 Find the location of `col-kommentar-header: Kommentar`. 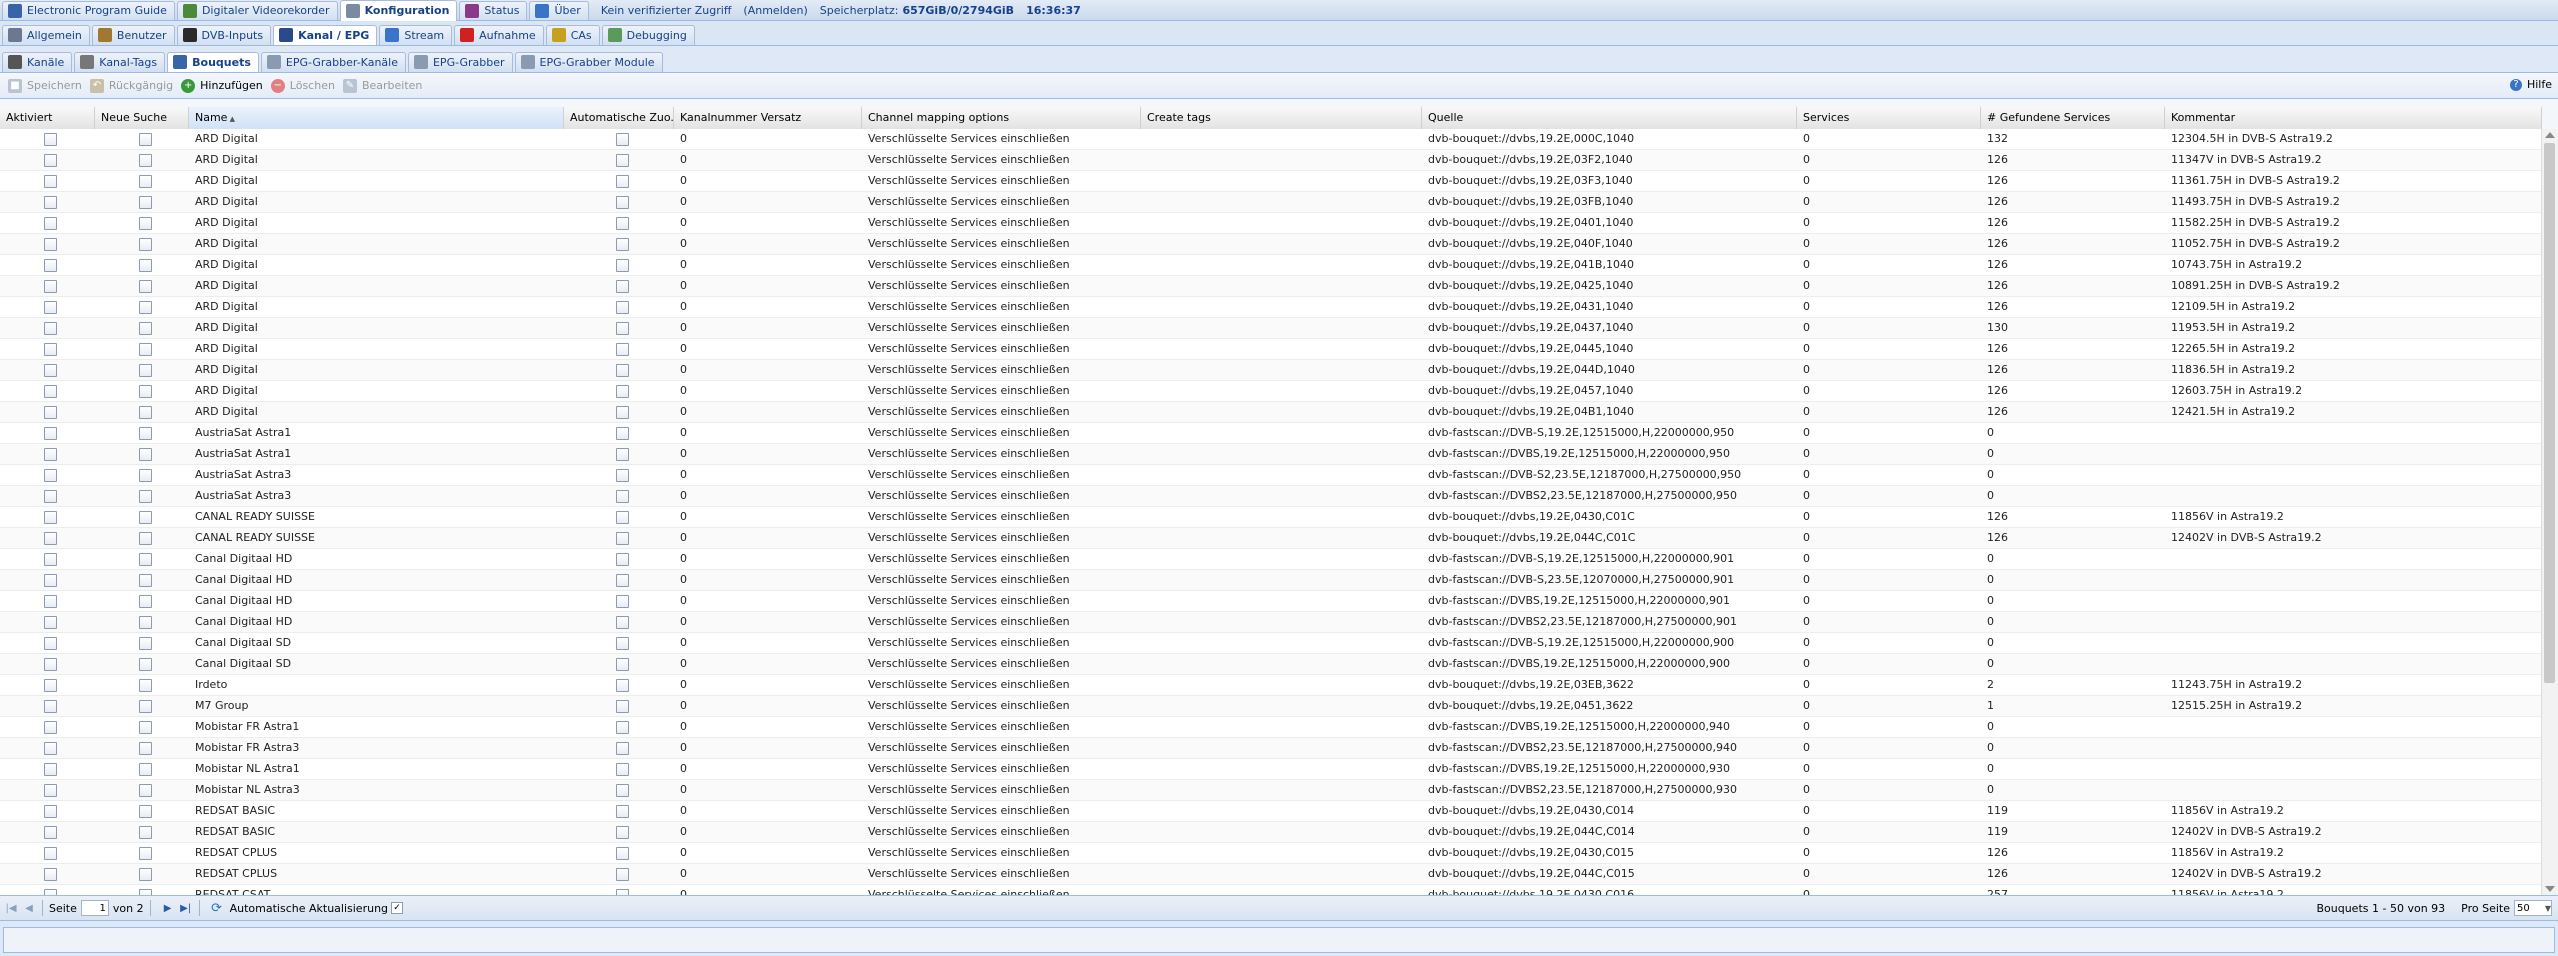

col-kommentar-header: Kommentar is located at coordinates (2353, 118).